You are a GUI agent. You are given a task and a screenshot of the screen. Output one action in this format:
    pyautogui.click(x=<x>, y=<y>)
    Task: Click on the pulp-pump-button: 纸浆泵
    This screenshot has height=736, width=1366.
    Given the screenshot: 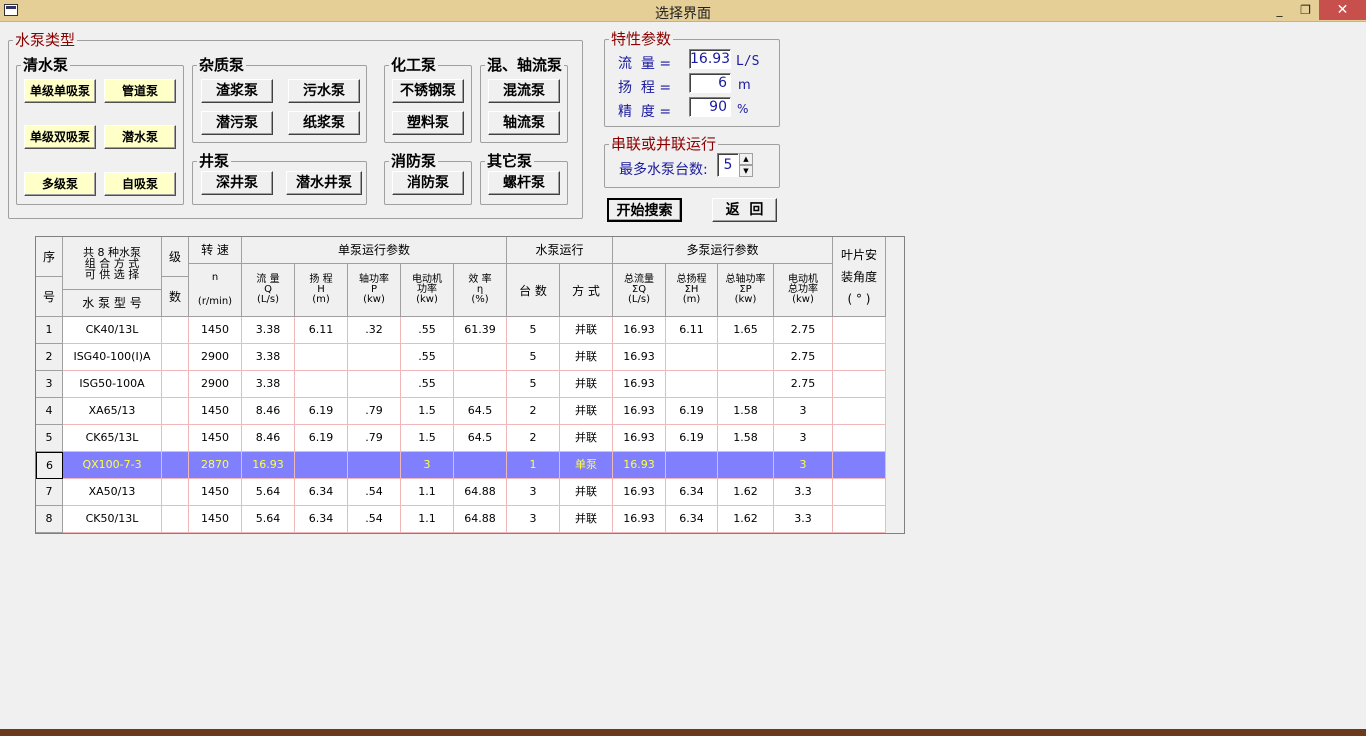 What is the action you would take?
    pyautogui.click(x=324, y=123)
    